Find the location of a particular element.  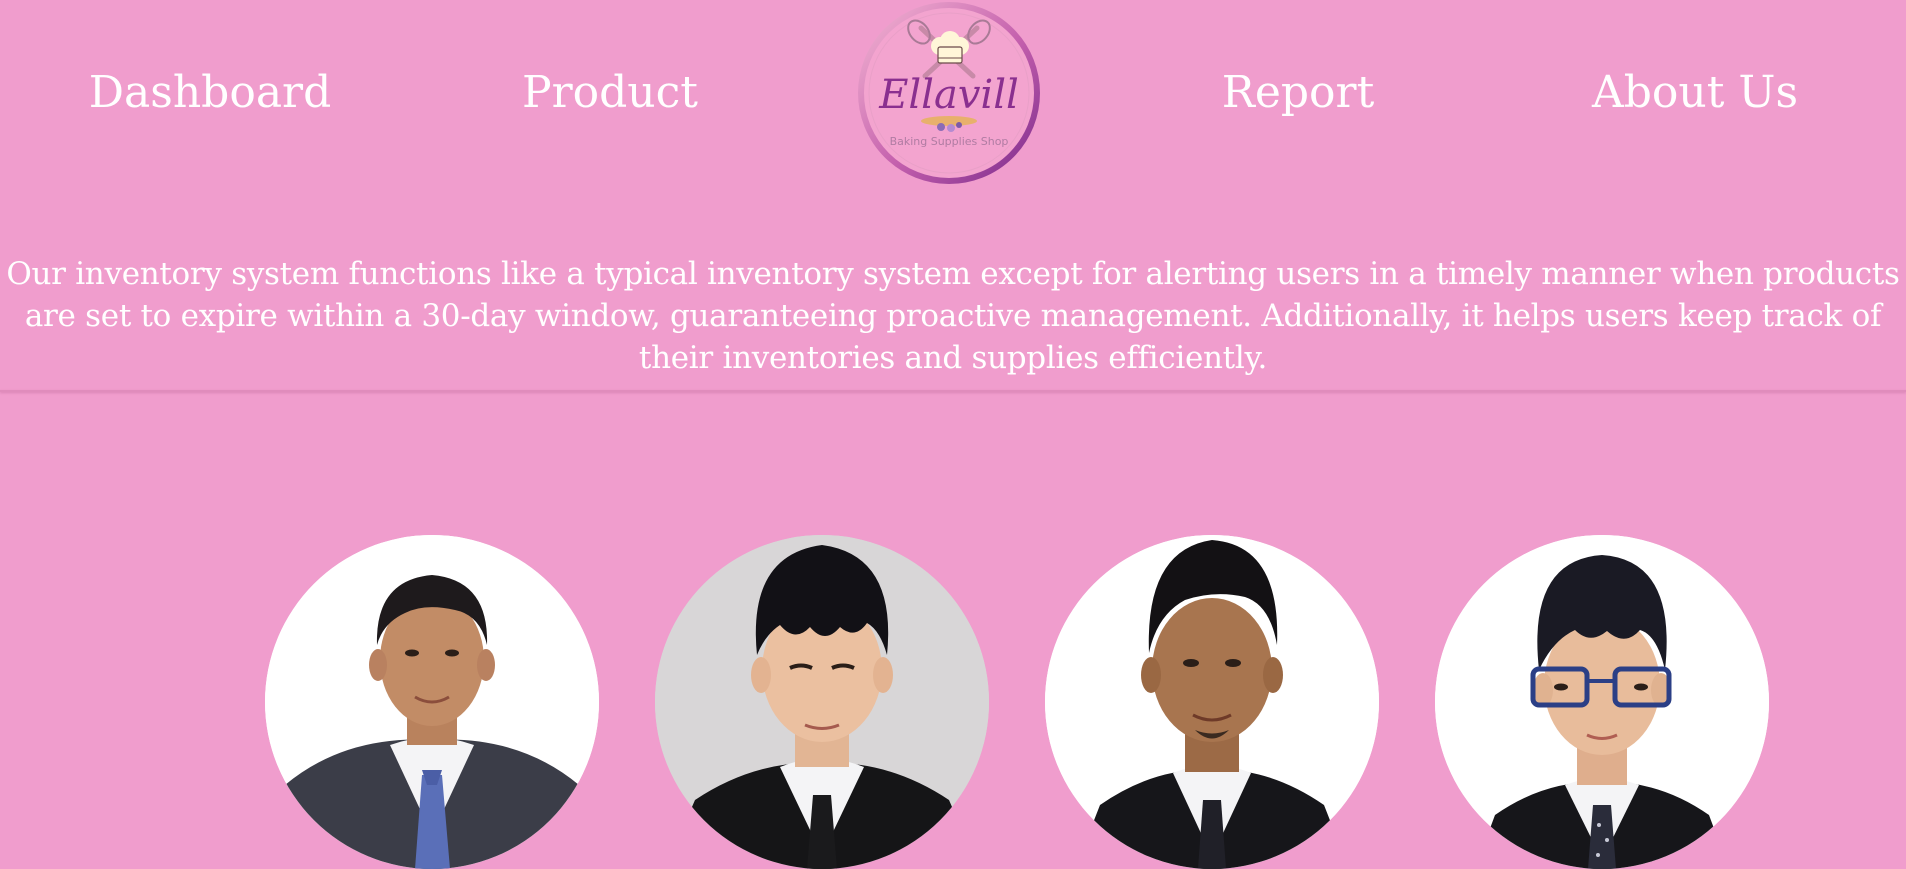

section-divider is located at coordinates (953, 391).